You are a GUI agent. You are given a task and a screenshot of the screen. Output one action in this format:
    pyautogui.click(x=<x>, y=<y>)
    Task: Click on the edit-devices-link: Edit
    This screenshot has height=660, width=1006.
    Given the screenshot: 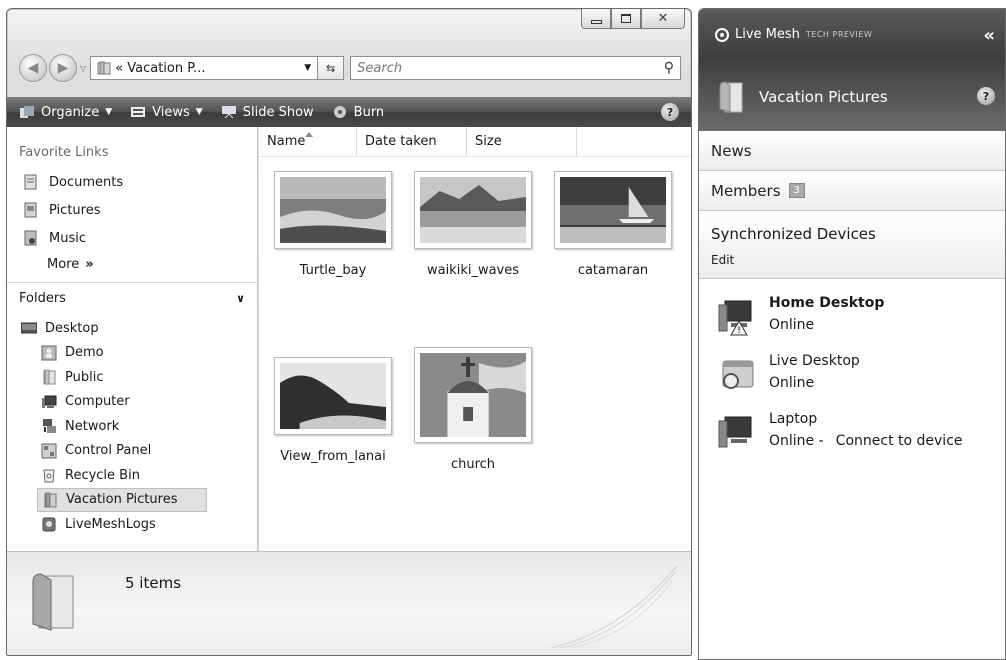 What is the action you would take?
    pyautogui.click(x=722, y=260)
    